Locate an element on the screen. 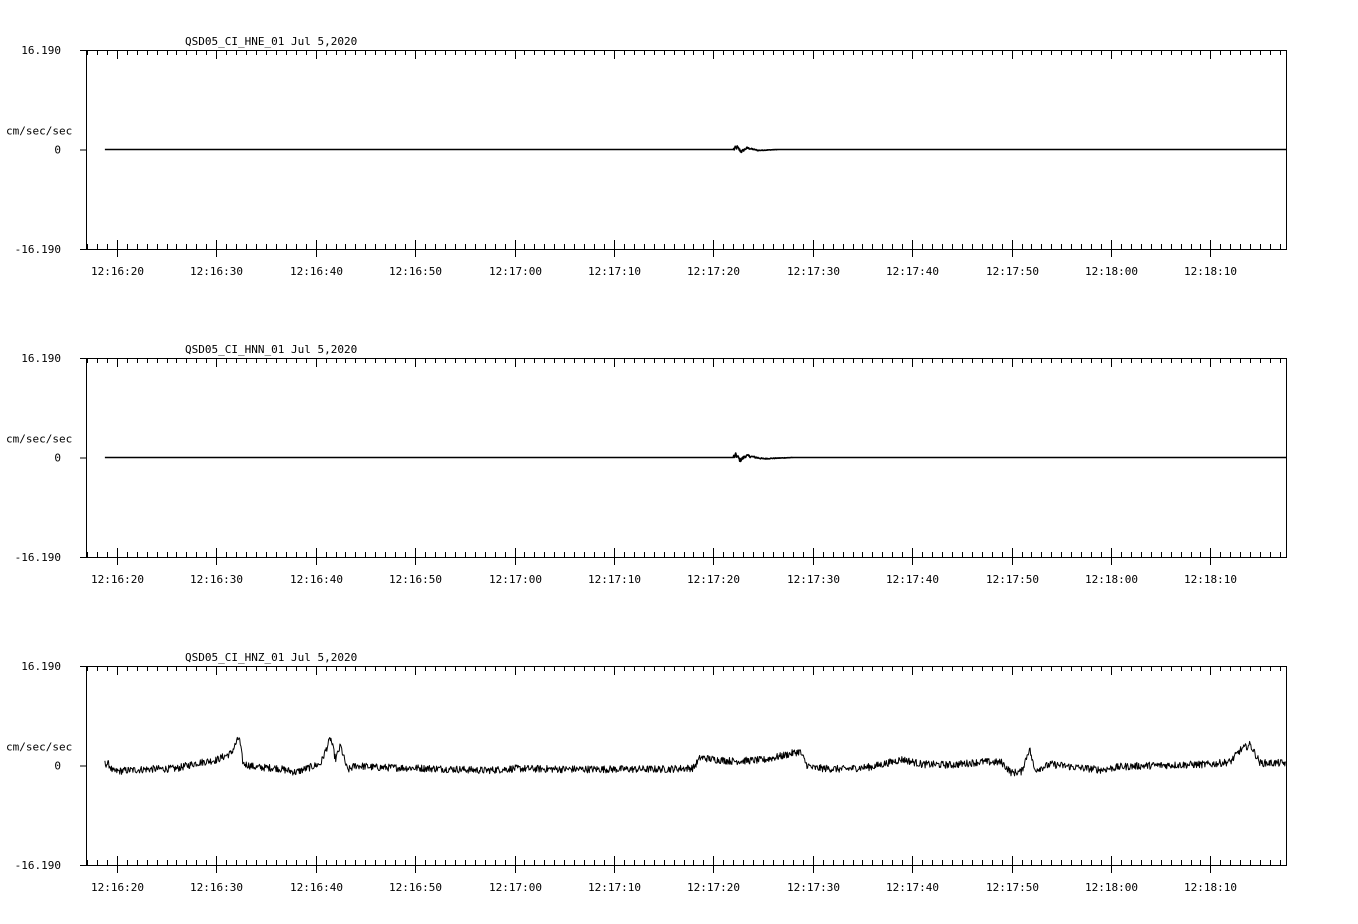 The height and width of the screenshot is (924, 1358). chart-title: QSD05_CI_HNE_01 Jul 5,2020 is located at coordinates (271, 41).